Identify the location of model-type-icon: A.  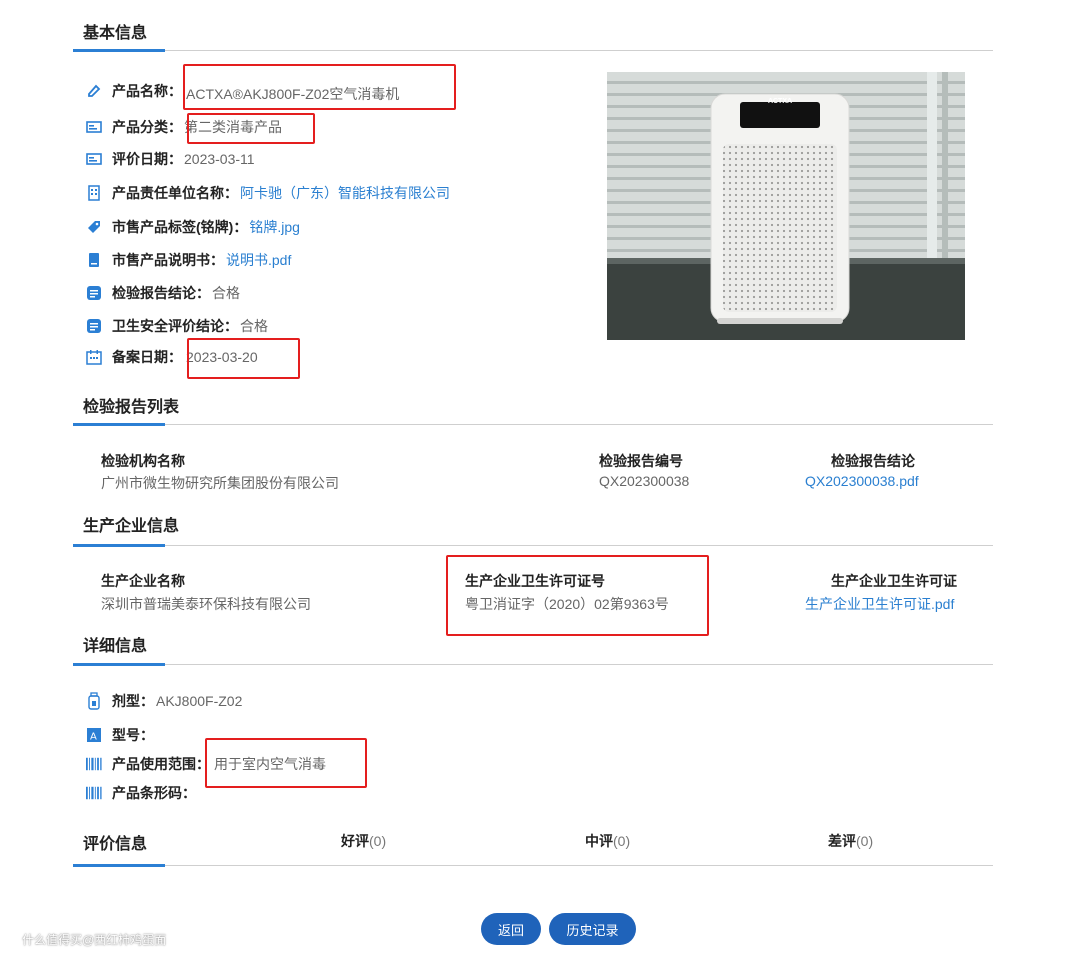
(94, 735).